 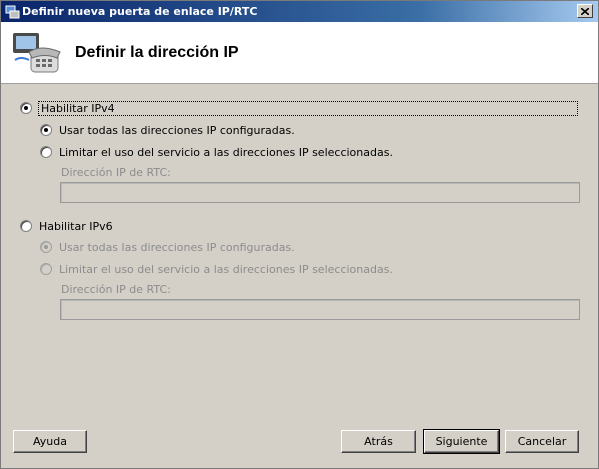 What do you see at coordinates (542, 441) in the screenshot?
I see `cancel-button: Cancelar` at bounding box center [542, 441].